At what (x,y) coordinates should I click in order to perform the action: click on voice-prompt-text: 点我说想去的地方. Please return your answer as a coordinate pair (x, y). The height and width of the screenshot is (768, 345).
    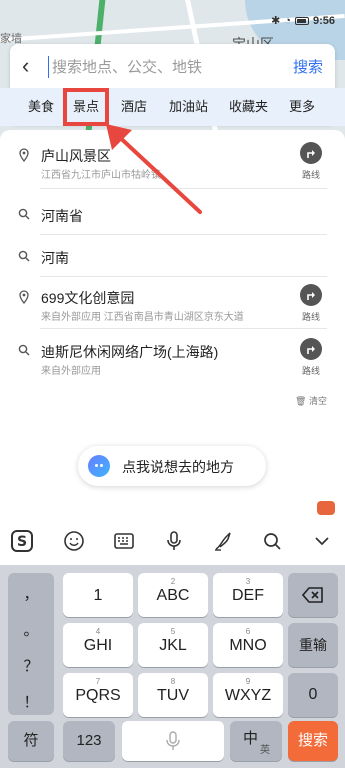
    Looking at the image, I should click on (178, 467).